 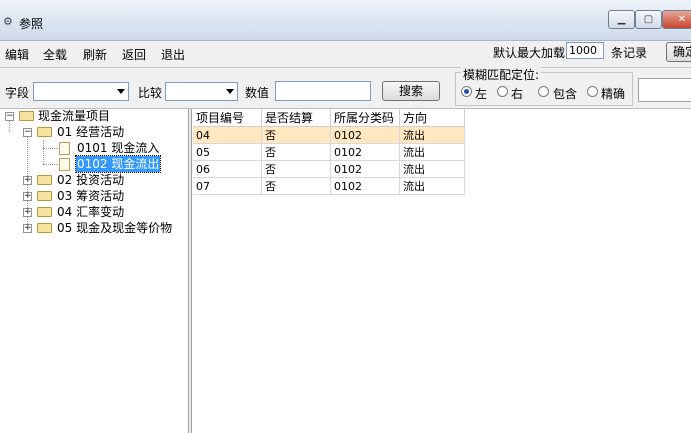 What do you see at coordinates (501, 74) in the screenshot?
I see `fuzzy-match-legend: 模糊匹配定位:` at bounding box center [501, 74].